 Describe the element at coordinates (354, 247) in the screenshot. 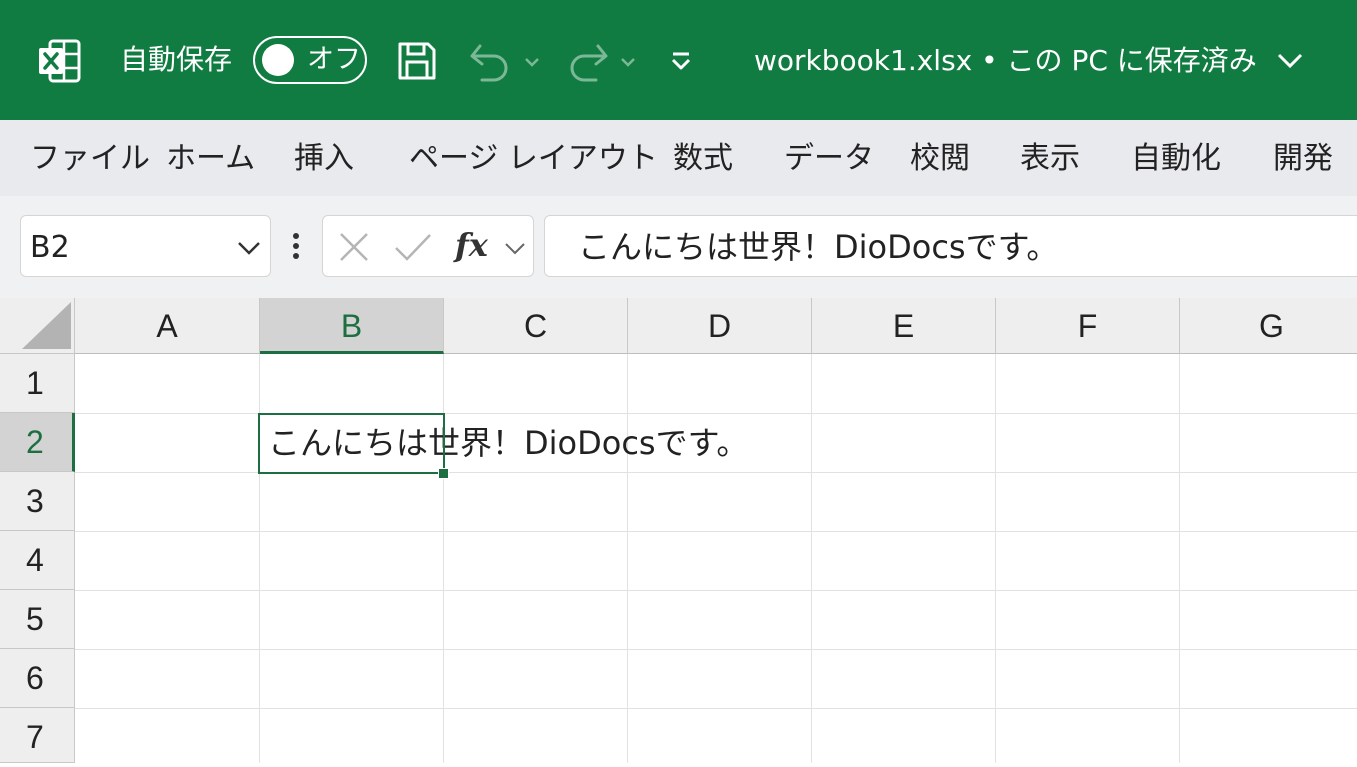

I see `cancel-icon` at that location.